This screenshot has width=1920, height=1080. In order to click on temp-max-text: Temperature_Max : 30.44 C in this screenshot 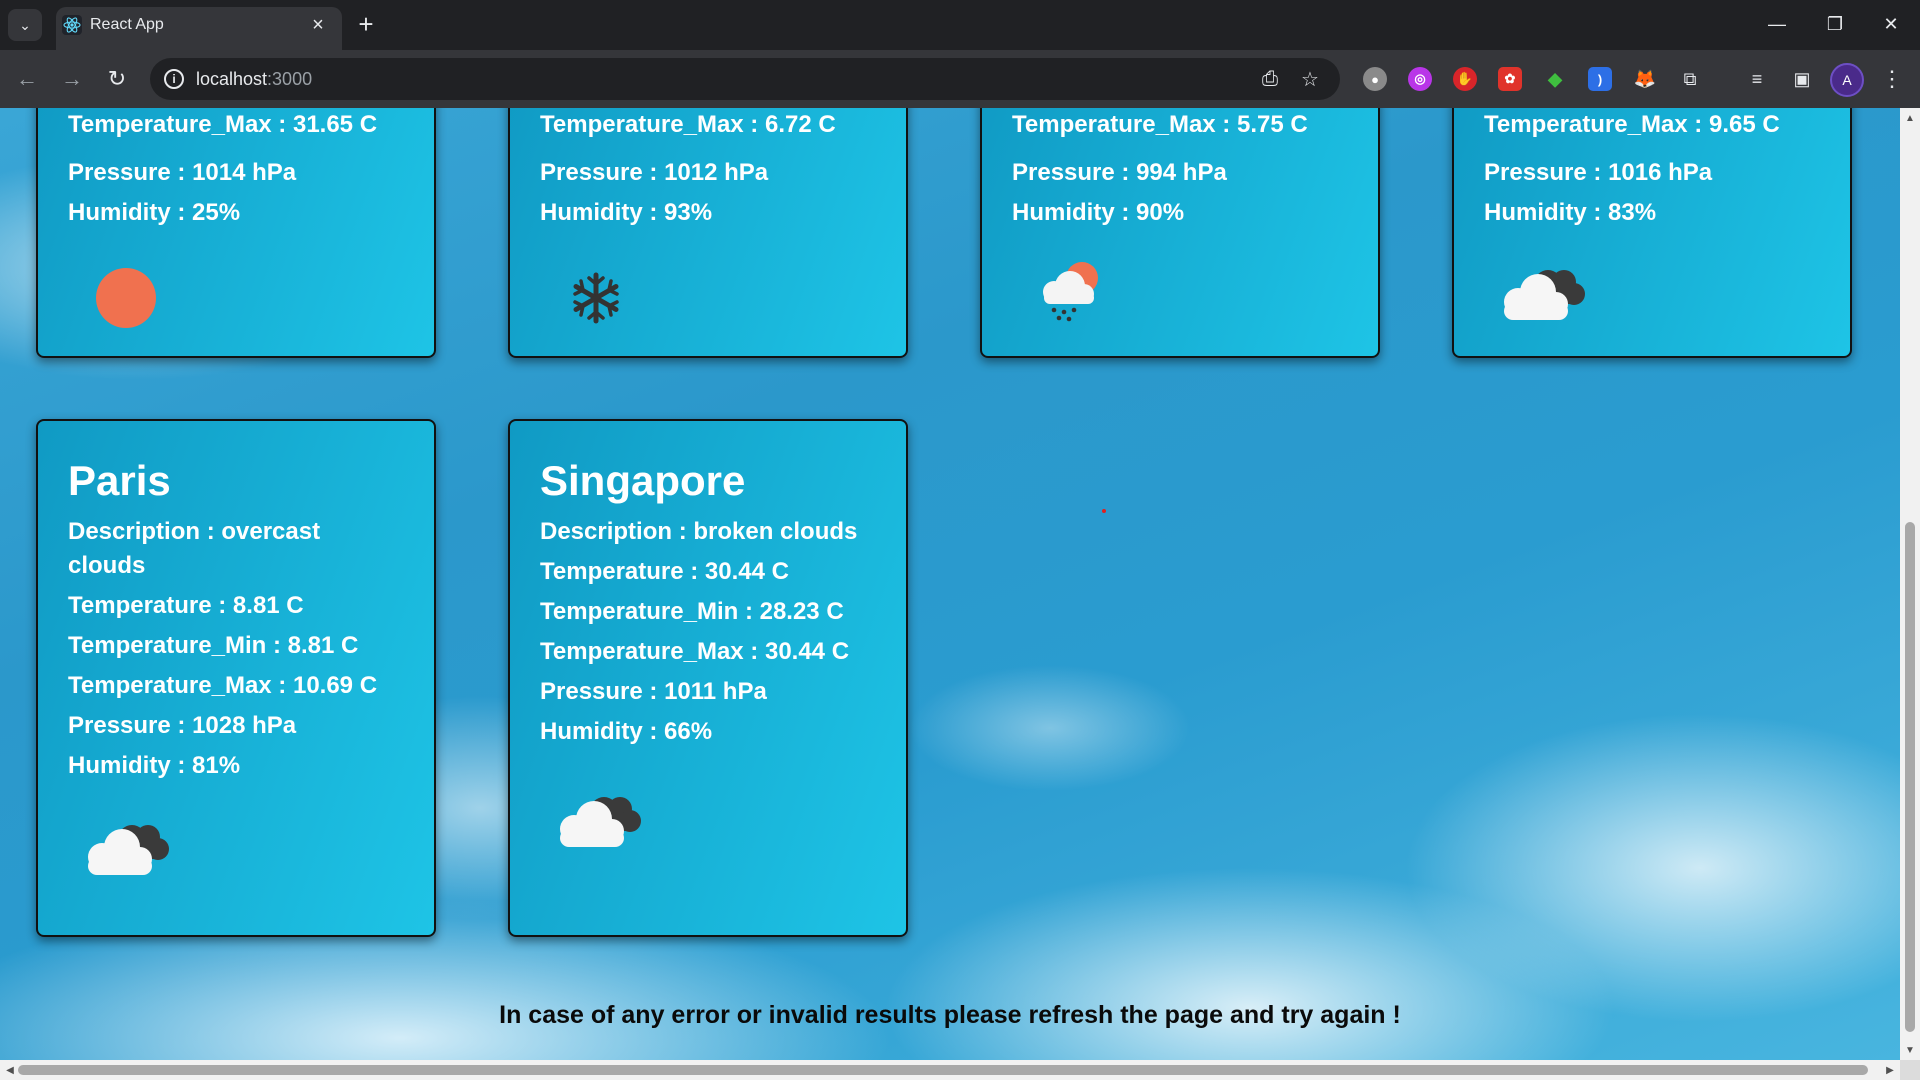, I will do `click(695, 651)`.